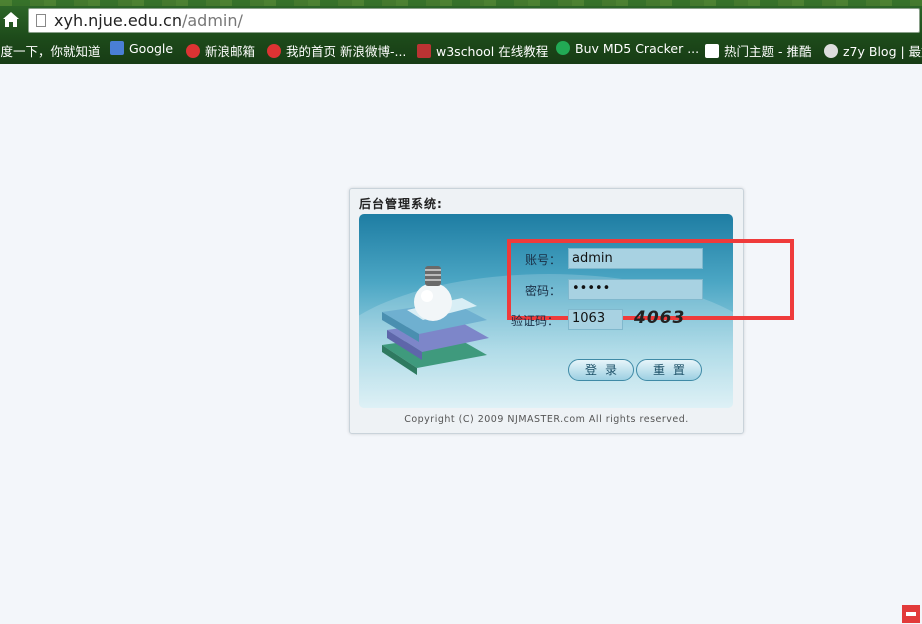 The image size is (922, 624). I want to click on bookmark-baidu: 百度一下，你就知道, so click(50, 50).